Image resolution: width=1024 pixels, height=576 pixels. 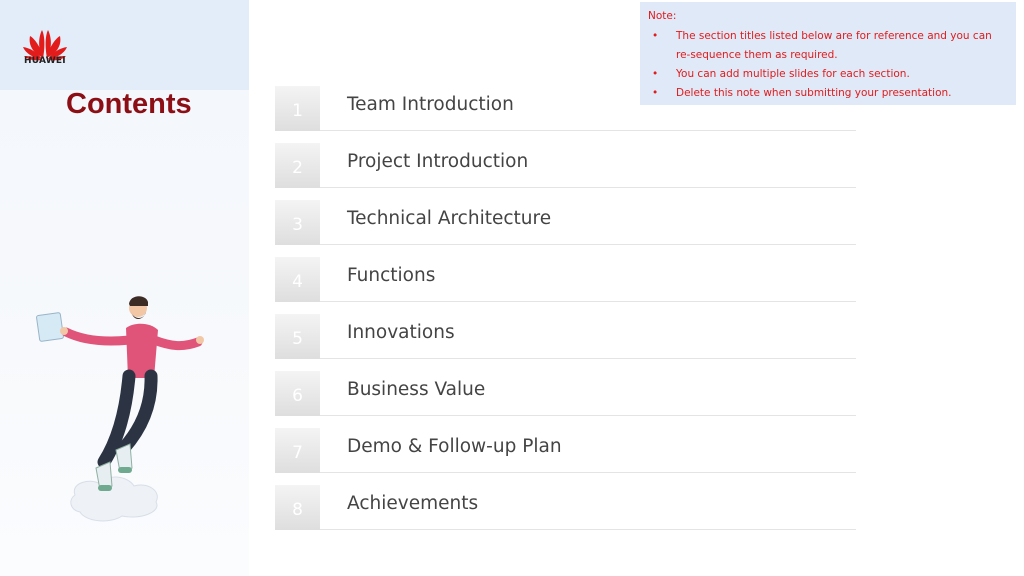 What do you see at coordinates (297, 165) in the screenshot?
I see `toc-number: 2` at bounding box center [297, 165].